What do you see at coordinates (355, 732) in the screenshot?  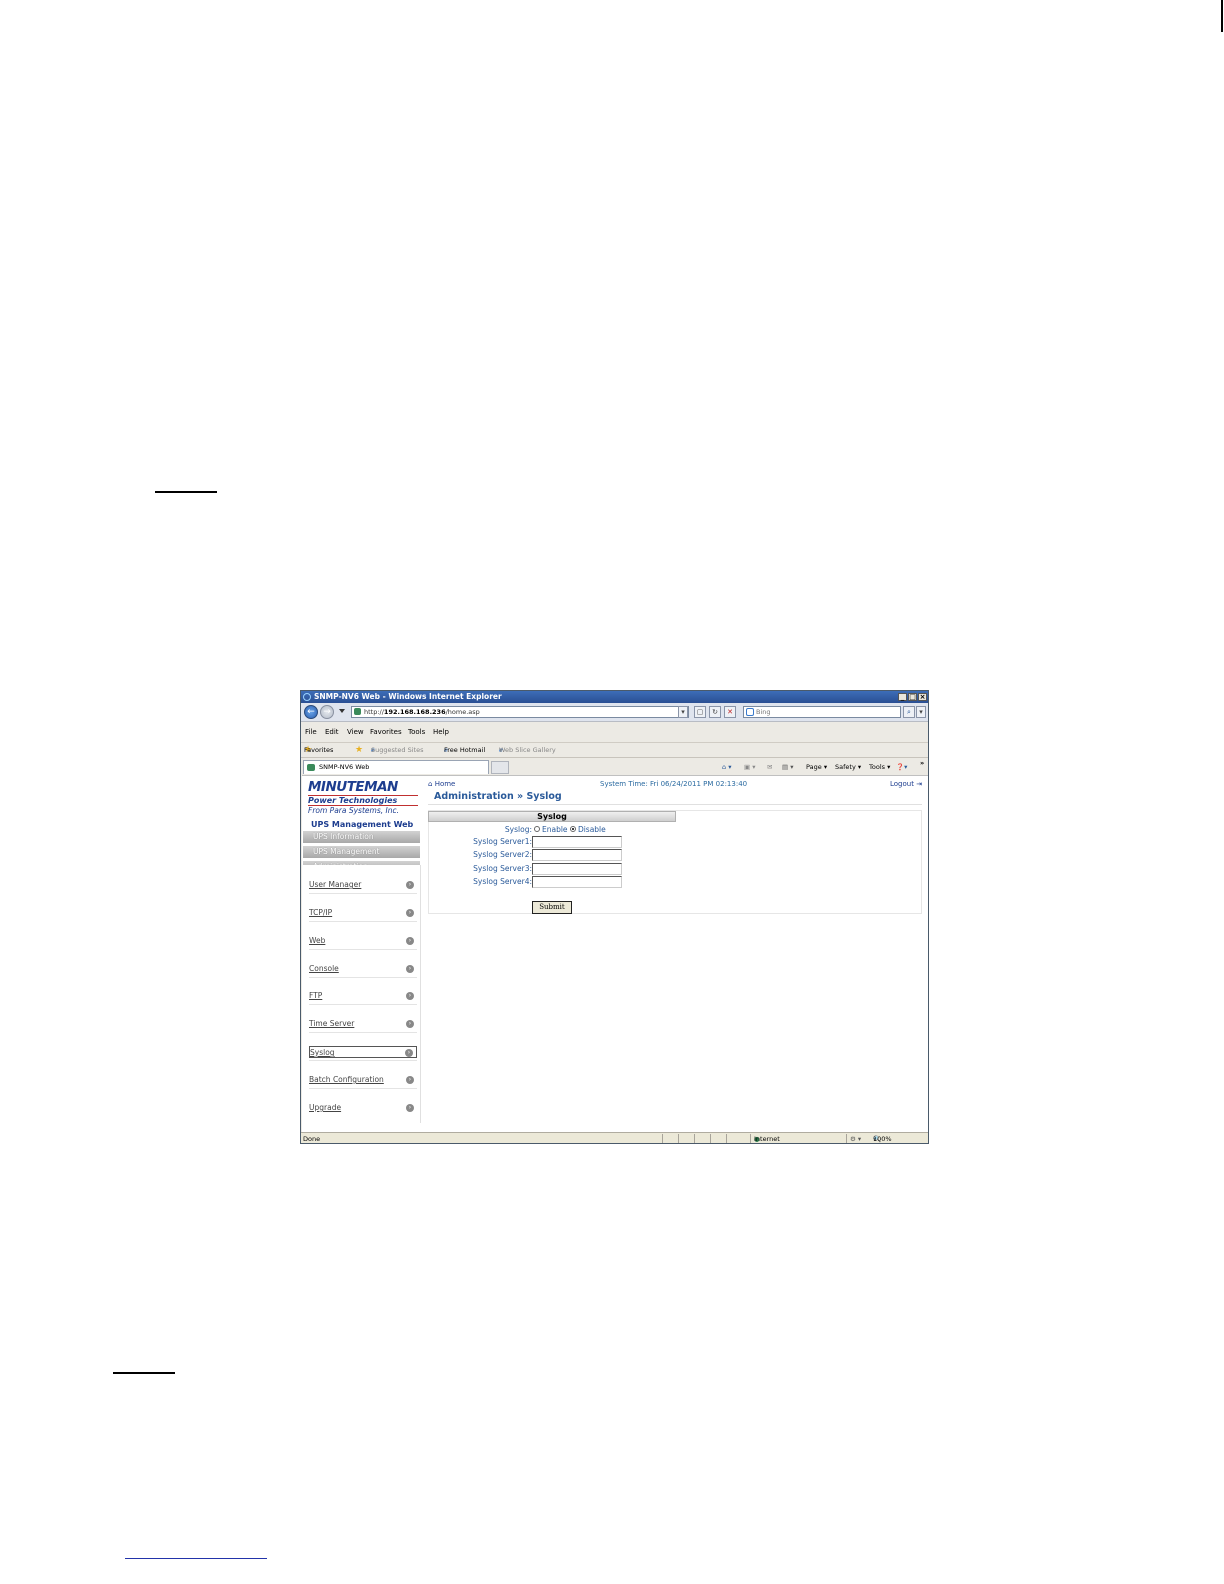 I see `menu-view: View` at bounding box center [355, 732].